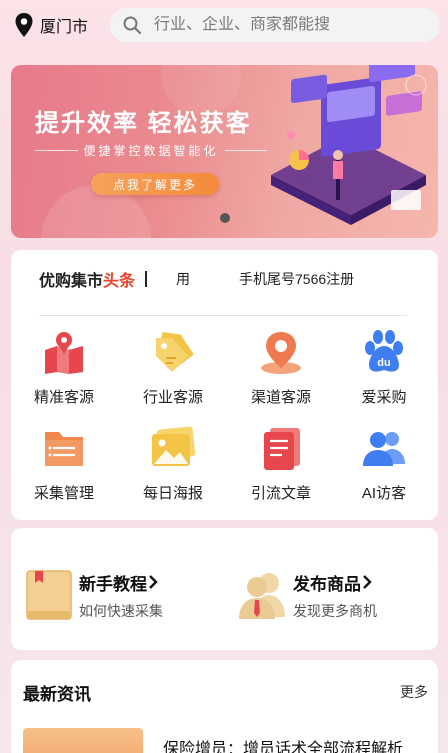 Image resolution: width=448 pixels, height=753 pixels. Describe the element at coordinates (146, 279) in the screenshot. I see `brand-separator` at that location.